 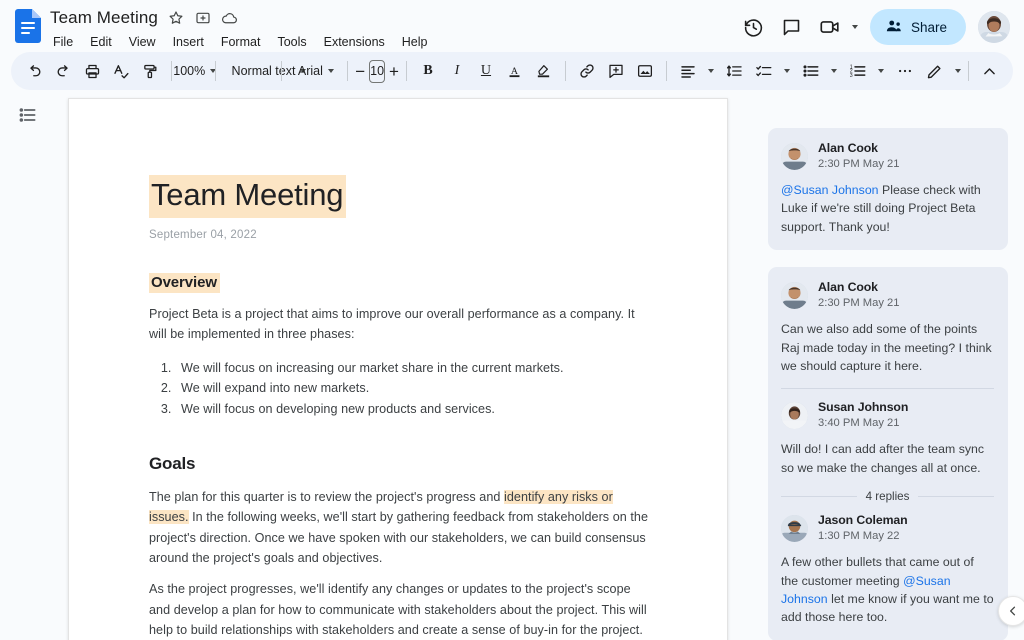 What do you see at coordinates (399, 196) in the screenshot?
I see `document-title-line: Team Meeting` at bounding box center [399, 196].